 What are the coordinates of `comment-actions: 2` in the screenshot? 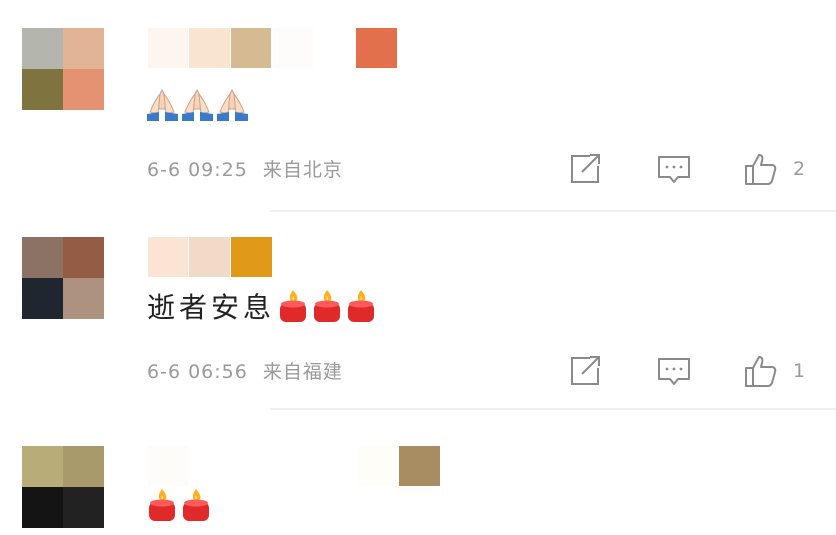 It's located at (702, 171).